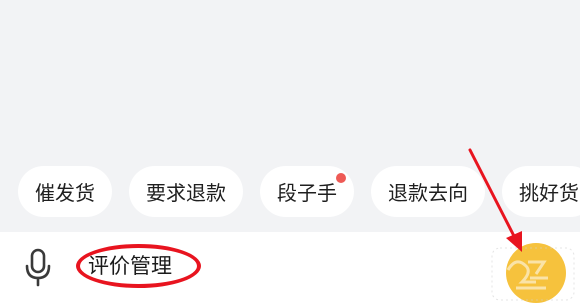 The width and height of the screenshot is (580, 305). Describe the element at coordinates (549, 193) in the screenshot. I see `chip-label: 挑好货` at that location.